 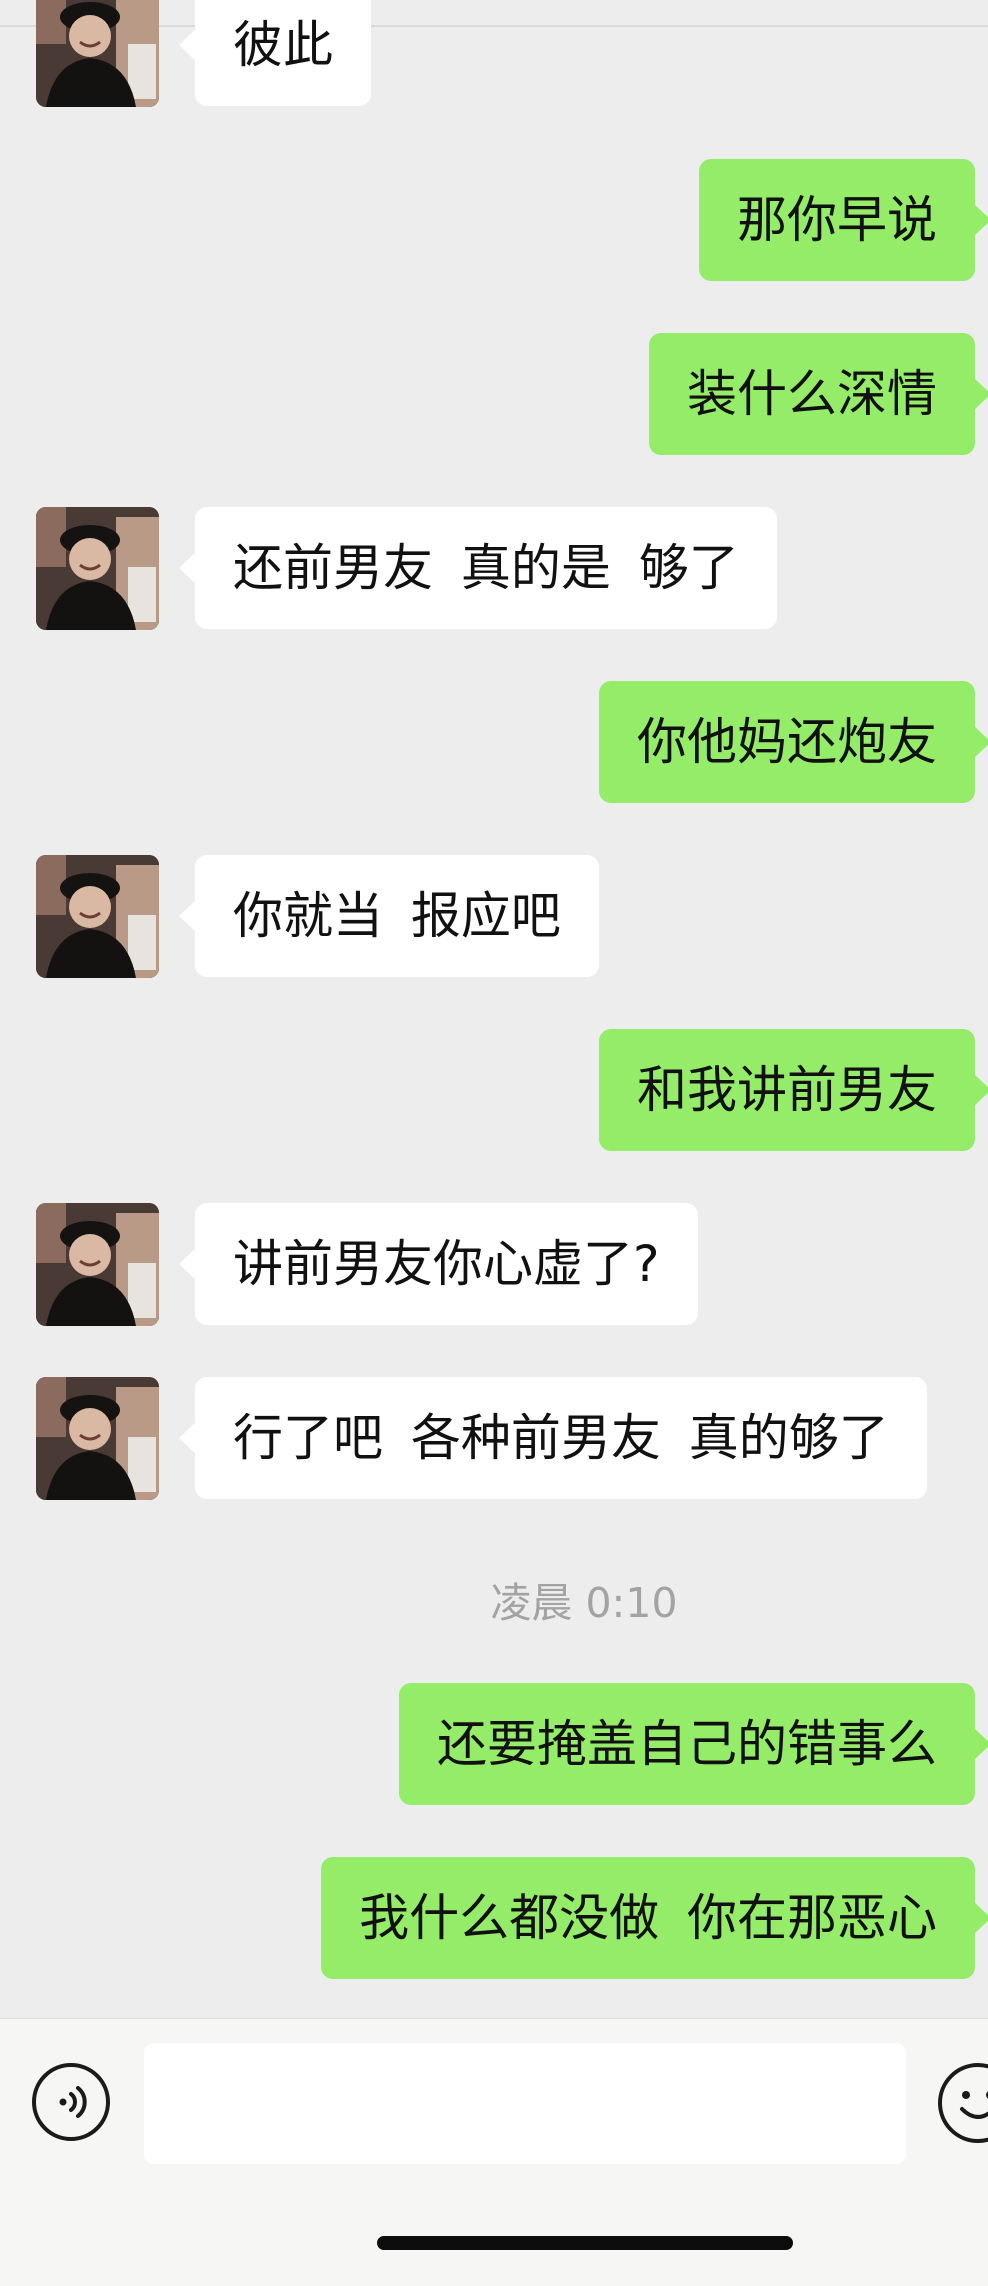 I want to click on emoji-button, so click(x=963, y=2103).